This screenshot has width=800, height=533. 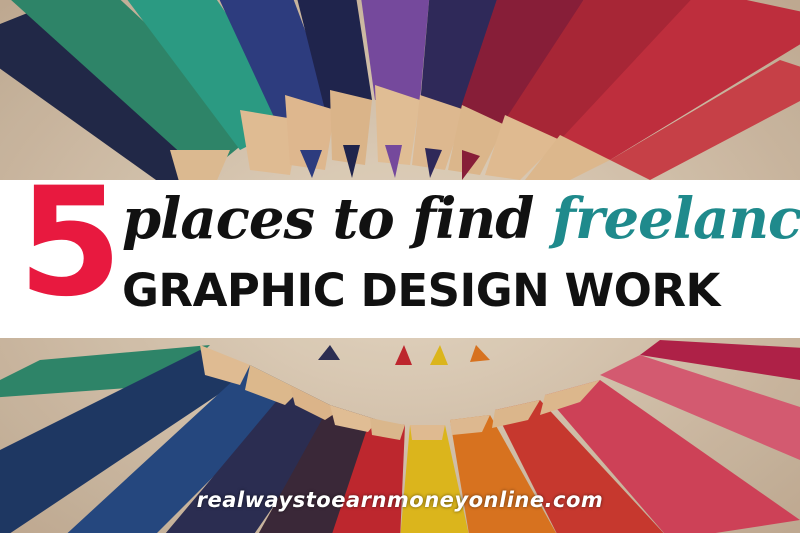 I want to click on headline-line1-accent: freelance, so click(x=675, y=219).